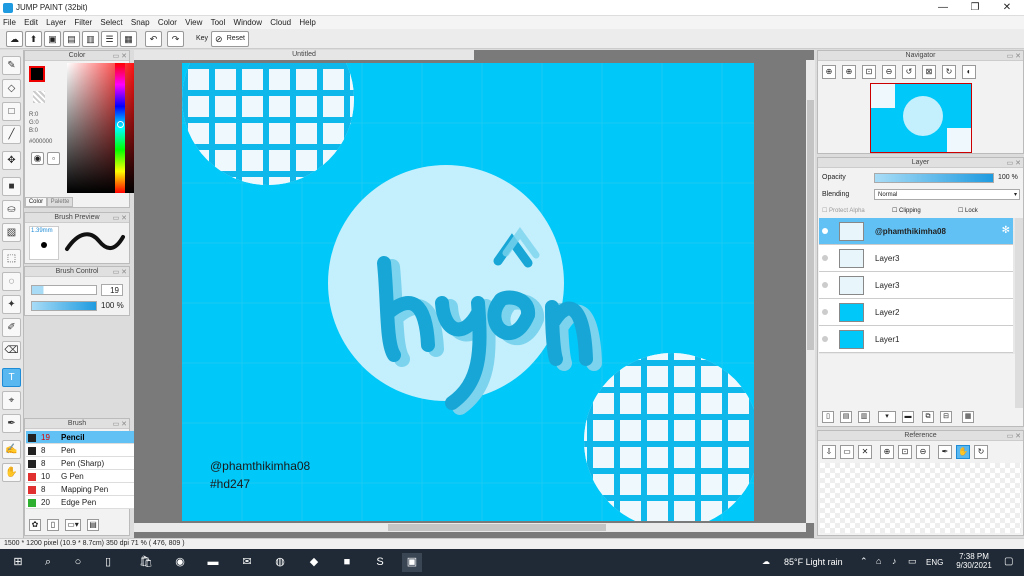 The height and width of the screenshot is (576, 1024). Describe the element at coordinates (60, 202) in the screenshot. I see `tab-palette: Palette` at that location.